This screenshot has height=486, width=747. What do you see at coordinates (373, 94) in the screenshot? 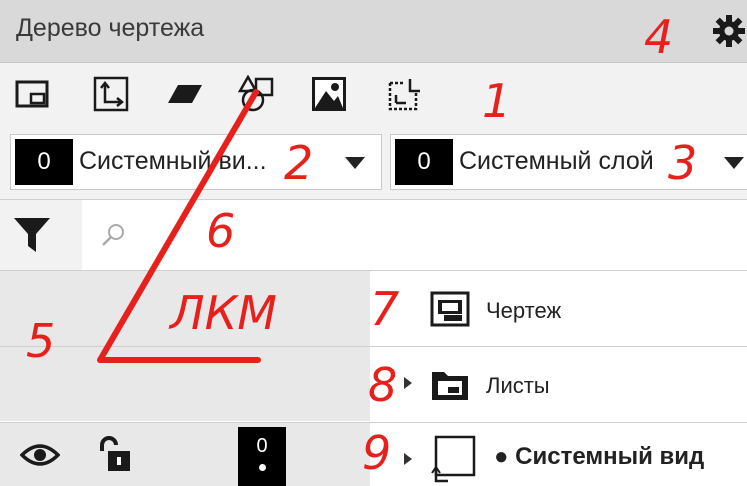
I see `toolbar` at bounding box center [373, 94].